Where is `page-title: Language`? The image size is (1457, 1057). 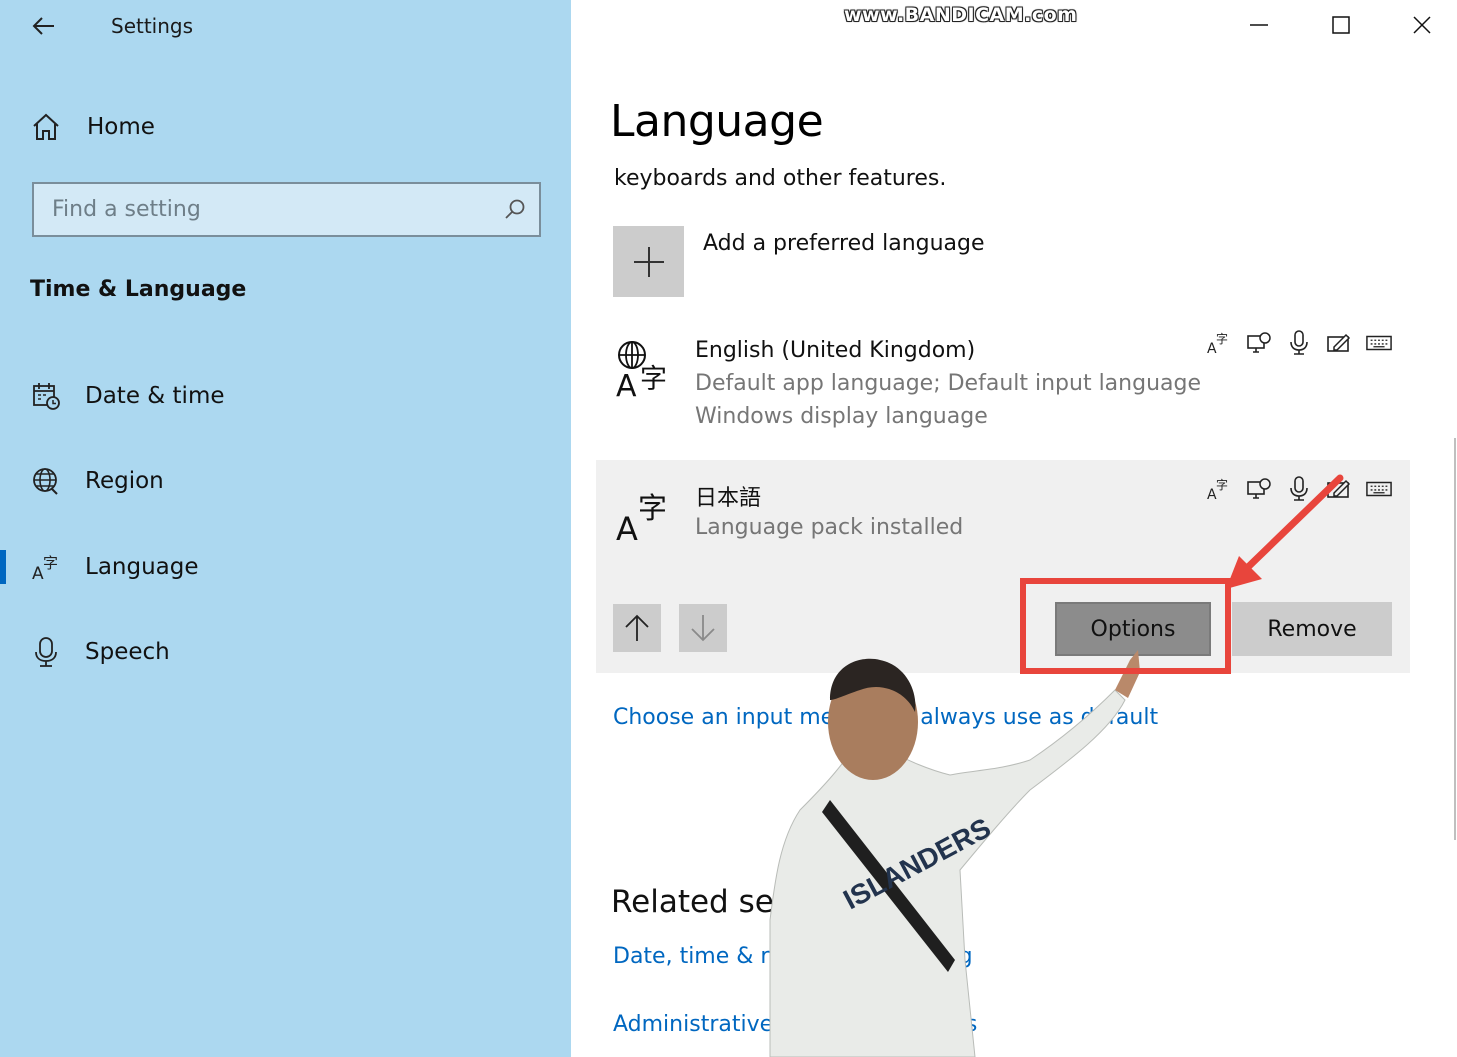
page-title: Language is located at coordinates (717, 121).